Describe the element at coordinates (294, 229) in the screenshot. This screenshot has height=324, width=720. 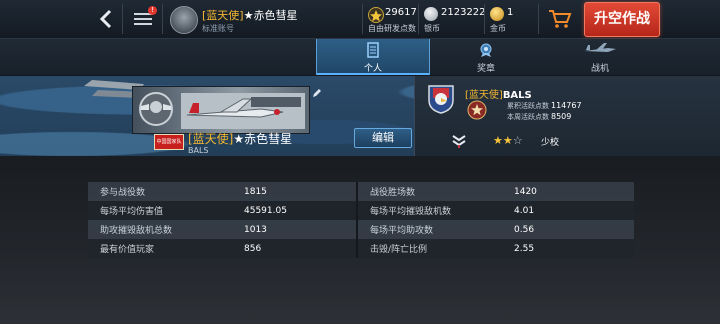
I see `stat-value: 1013` at that location.